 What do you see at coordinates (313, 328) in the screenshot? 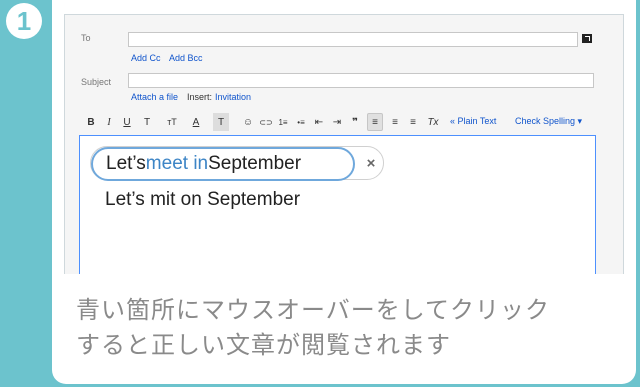
I see `instruction-text: 青い箇所にマウスオーバーをしてクリック すると正しい文章が閲覧されます` at bounding box center [313, 328].